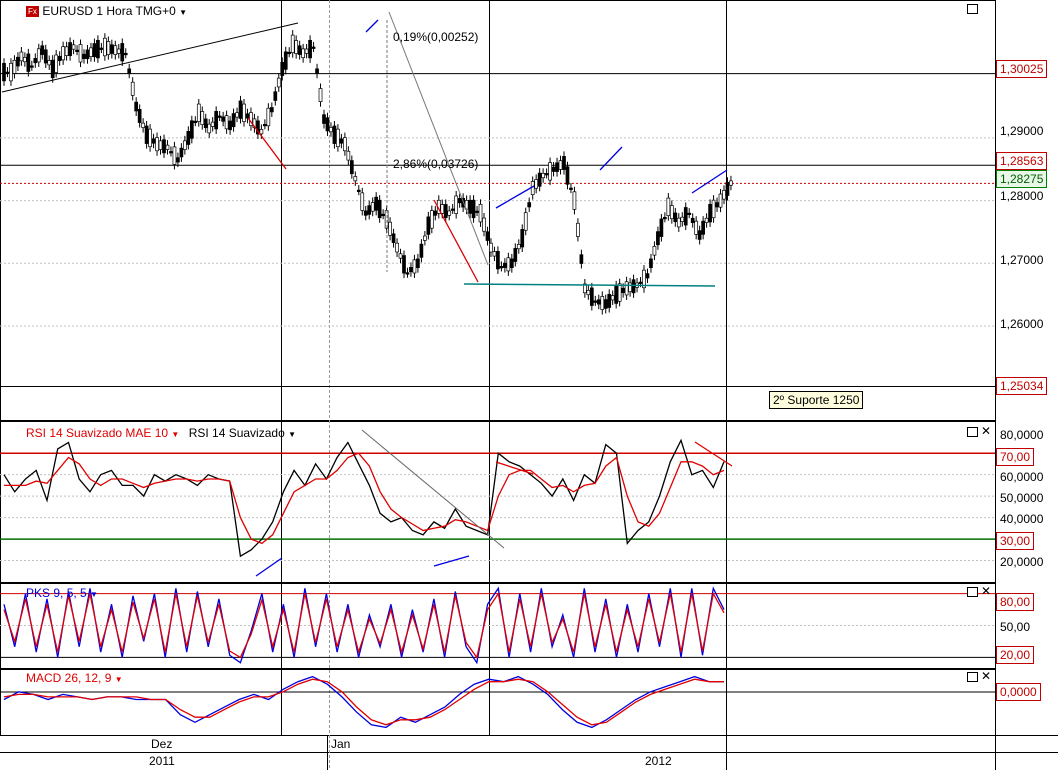 The height and width of the screenshot is (770, 1058). Describe the element at coordinates (436, 37) in the screenshot. I see `fib-annotation-top: 0,19%(0,00252)` at that location.